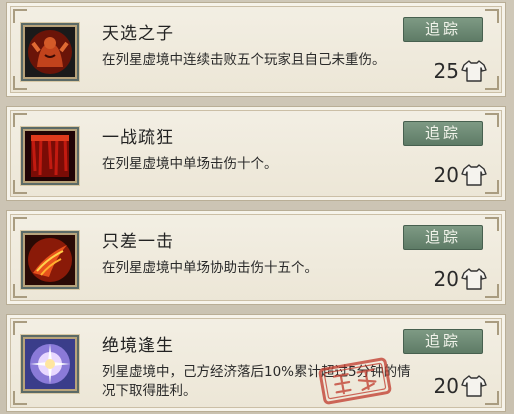 Image resolution: width=514 pixels, height=414 pixels. I want to click on achievement-description: 在列星虚境中单场击伤十个。, so click(190, 164).